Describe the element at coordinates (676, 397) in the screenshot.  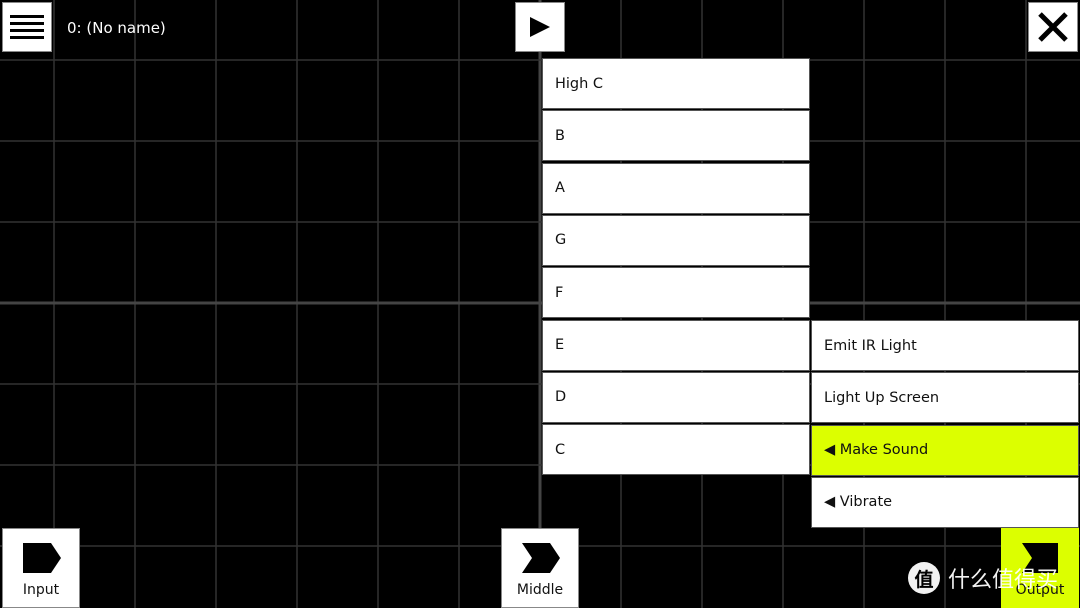
I see `note-item: D` at that location.